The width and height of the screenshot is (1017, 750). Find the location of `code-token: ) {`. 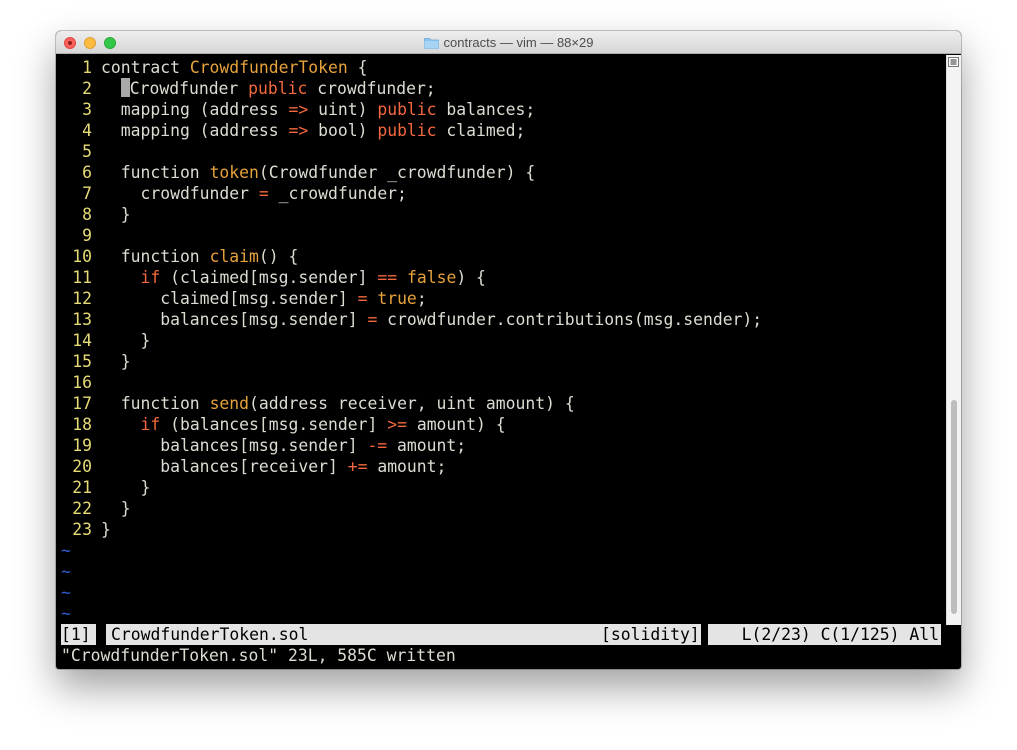

code-token: ) { is located at coordinates (471, 277).